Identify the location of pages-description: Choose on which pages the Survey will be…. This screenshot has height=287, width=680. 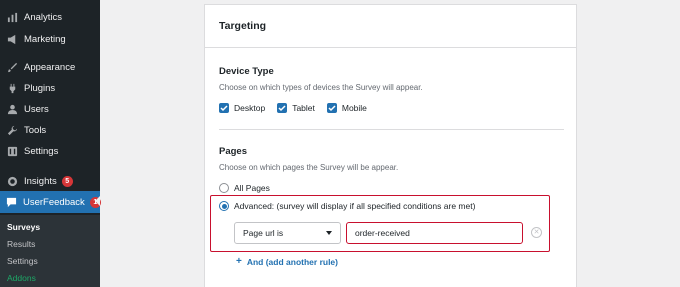
(309, 167).